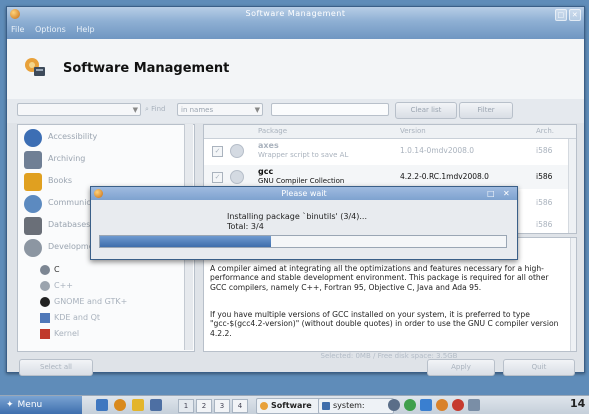 This screenshot has height=414, width=589. Describe the element at coordinates (186, 406) in the screenshot. I see `desktop-1: 1` at that location.